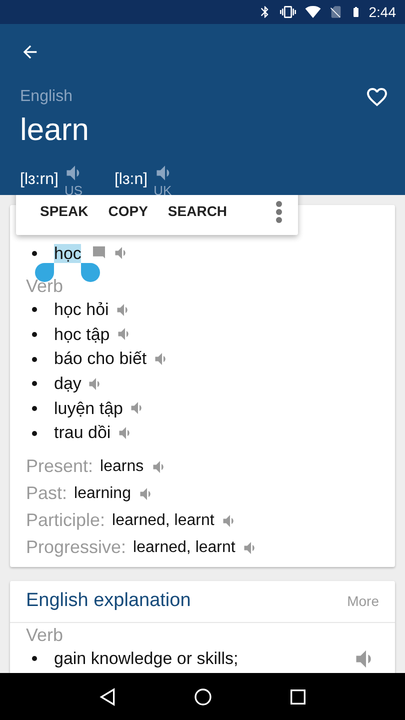 The image size is (405, 720). I want to click on heart-icon, so click(377, 97).